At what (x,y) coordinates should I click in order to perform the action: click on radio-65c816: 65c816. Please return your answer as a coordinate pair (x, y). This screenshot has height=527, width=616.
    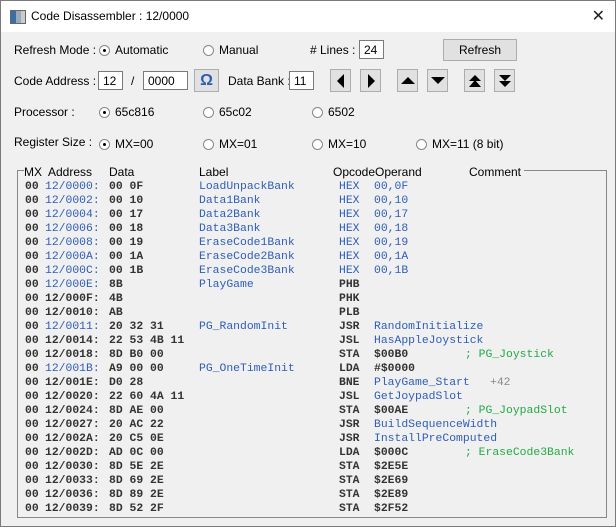
    Looking at the image, I should click on (126, 112).